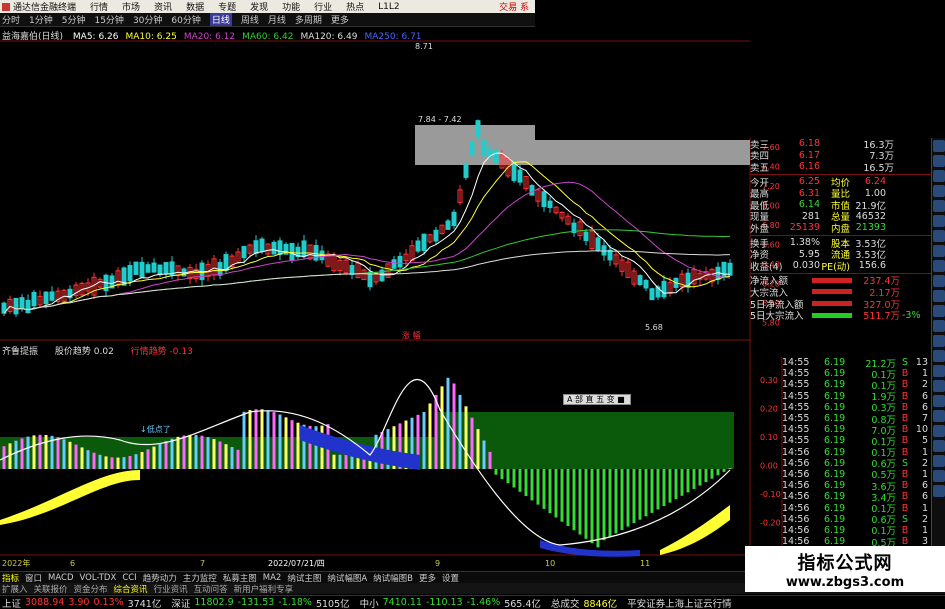 The height and width of the screenshot is (609, 945). Describe the element at coordinates (51, 589) in the screenshot. I see `info-tab: 关联报价` at that location.